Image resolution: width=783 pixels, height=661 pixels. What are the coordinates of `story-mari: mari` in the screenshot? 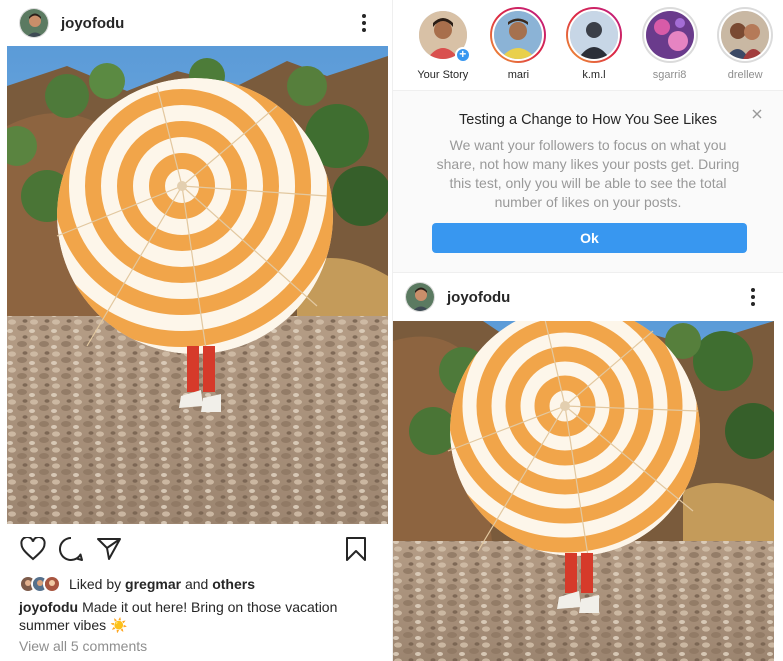 It's located at (519, 48).